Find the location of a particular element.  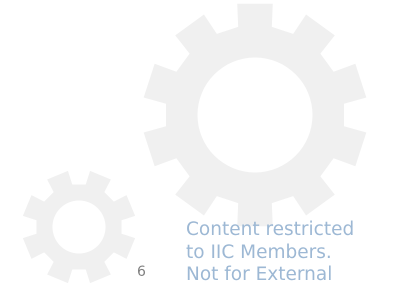

notice-line: to IIC Members. is located at coordinates (259, 252).